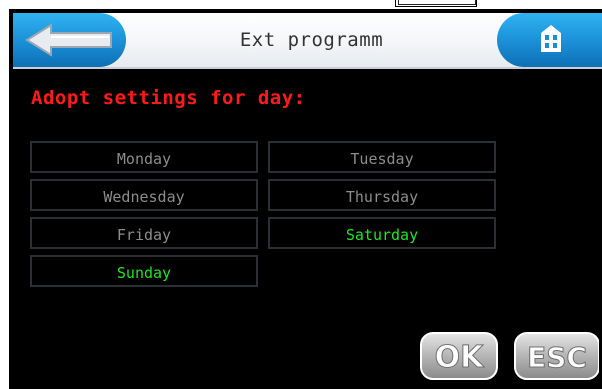 This screenshot has height=389, width=602. Describe the element at coordinates (168, 98) in the screenshot. I see `section-label: Adopt settings for day:` at that location.